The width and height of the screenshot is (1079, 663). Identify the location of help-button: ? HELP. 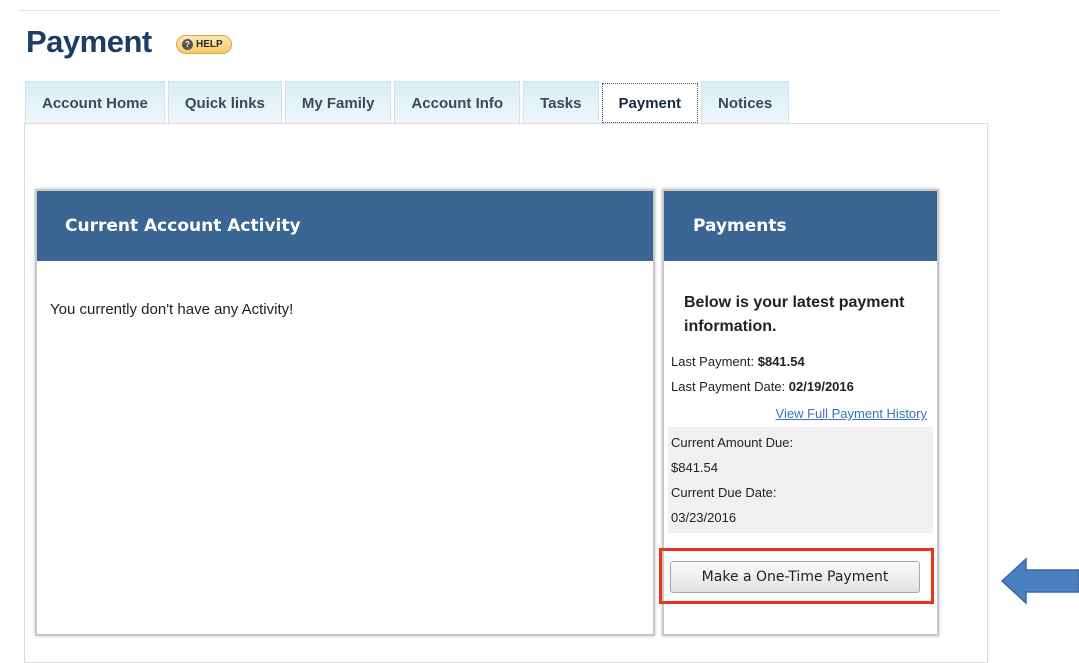
(204, 44).